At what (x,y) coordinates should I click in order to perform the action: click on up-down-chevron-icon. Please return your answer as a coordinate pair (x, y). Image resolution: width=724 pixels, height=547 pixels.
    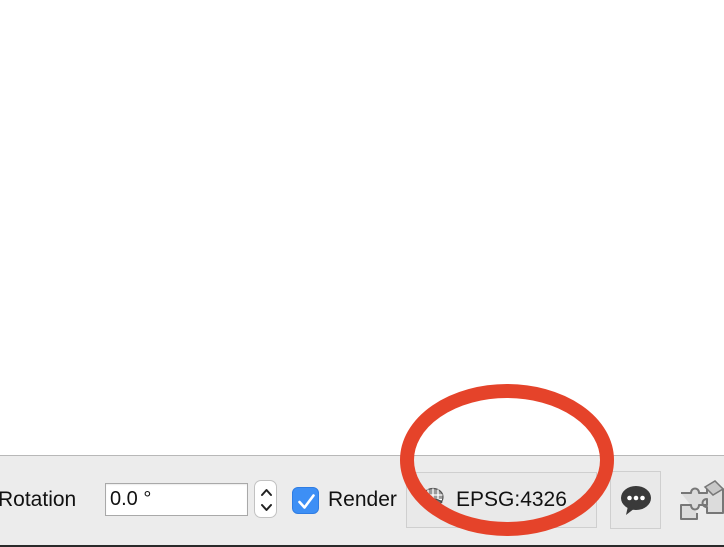
    Looking at the image, I should click on (266, 500).